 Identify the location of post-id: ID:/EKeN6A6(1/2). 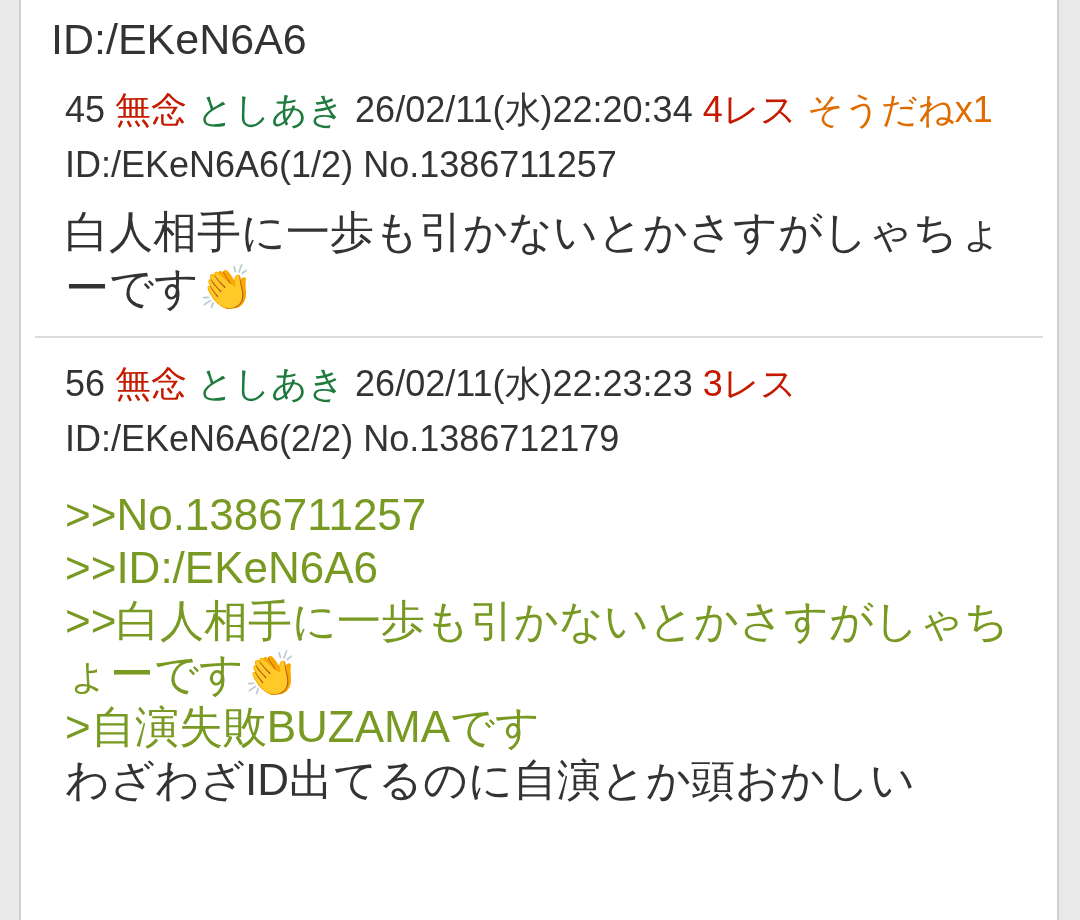
(209, 164).